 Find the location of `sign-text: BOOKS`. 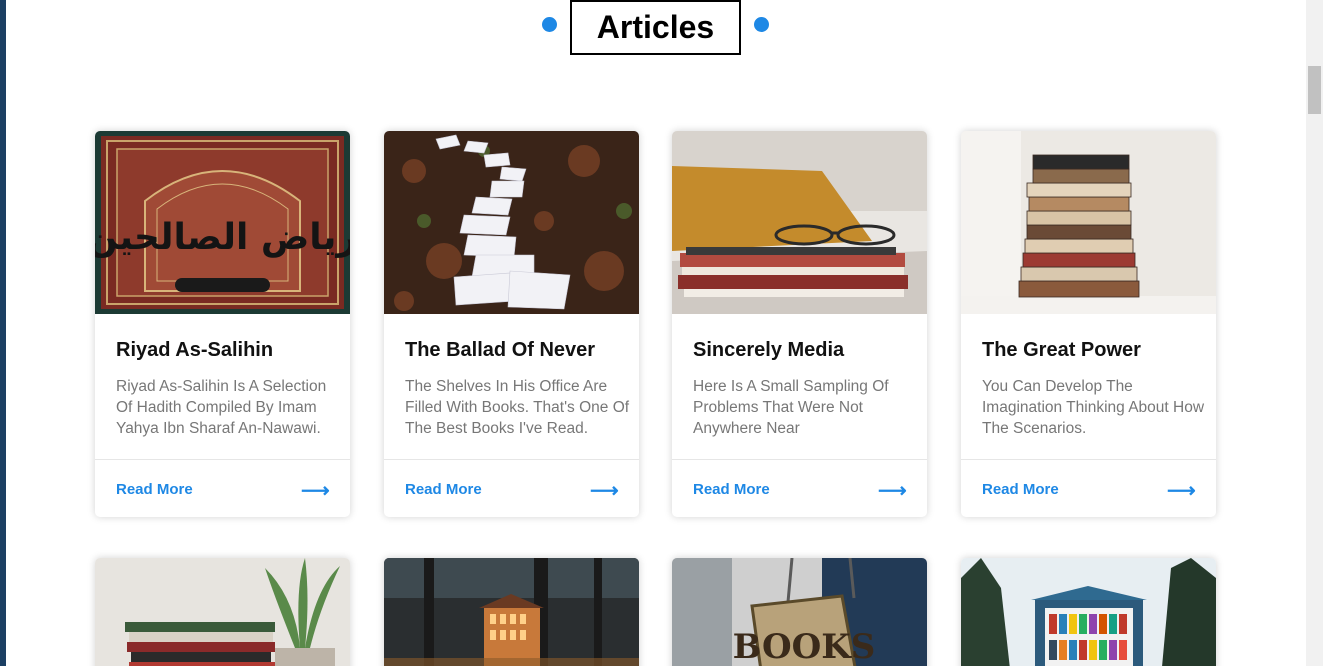

sign-text: BOOKS is located at coordinates (804, 646).